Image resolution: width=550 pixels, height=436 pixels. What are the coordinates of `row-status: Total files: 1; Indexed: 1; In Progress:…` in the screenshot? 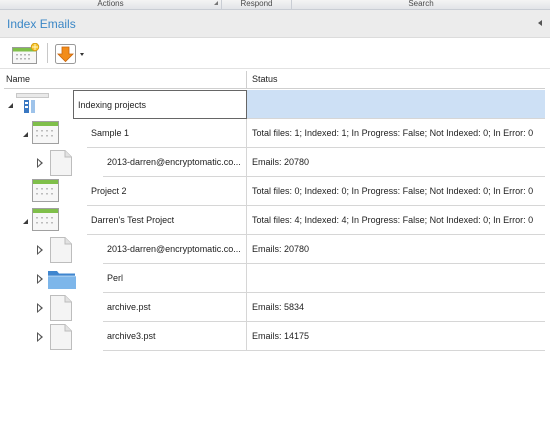 It's located at (396, 133).